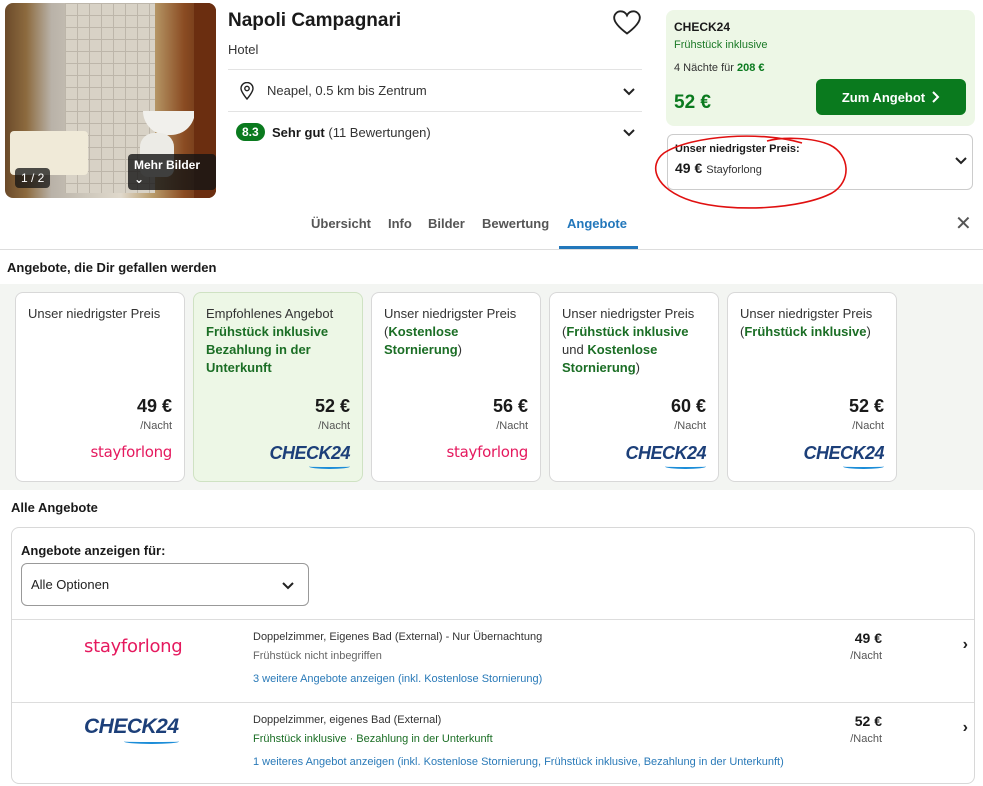  I want to click on deal-provider: CHECK24, so click(702, 27).